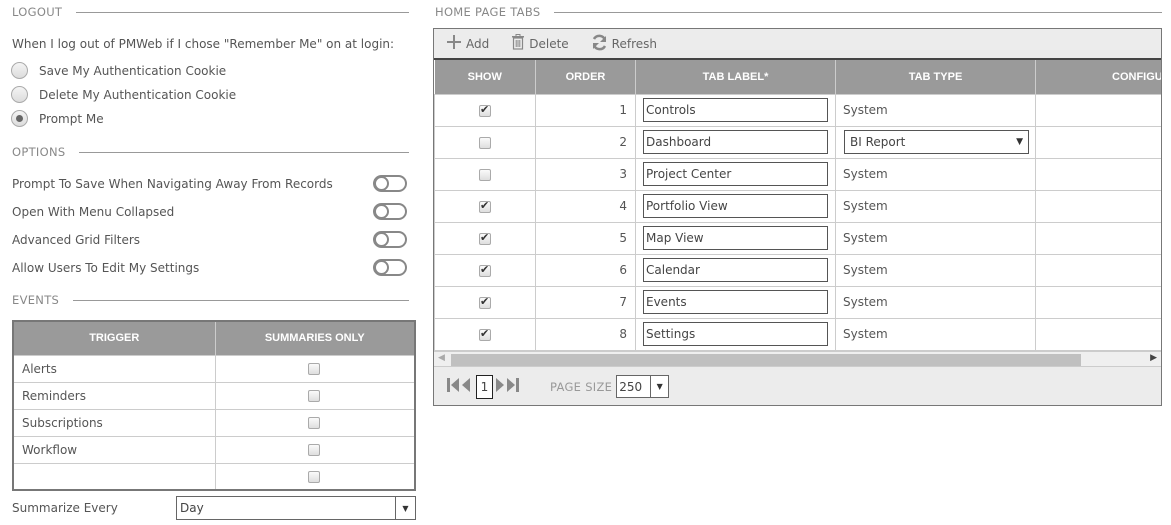 This screenshot has width=1171, height=525. Describe the element at coordinates (935, 77) in the screenshot. I see `column-header-tab-type: TAB TYPE` at that location.